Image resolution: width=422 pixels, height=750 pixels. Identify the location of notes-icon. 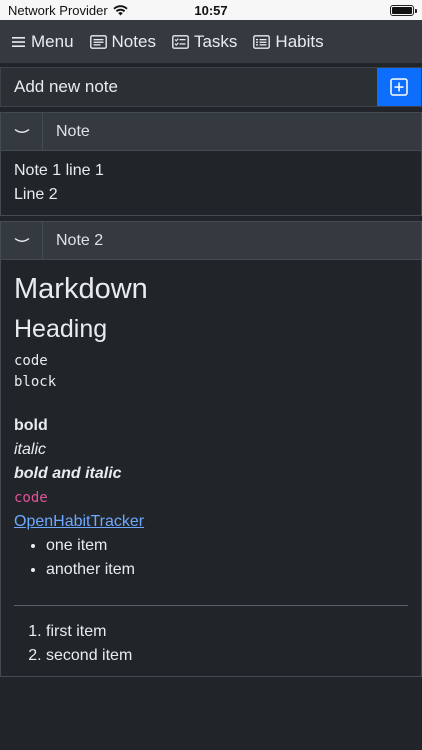
(98, 41).